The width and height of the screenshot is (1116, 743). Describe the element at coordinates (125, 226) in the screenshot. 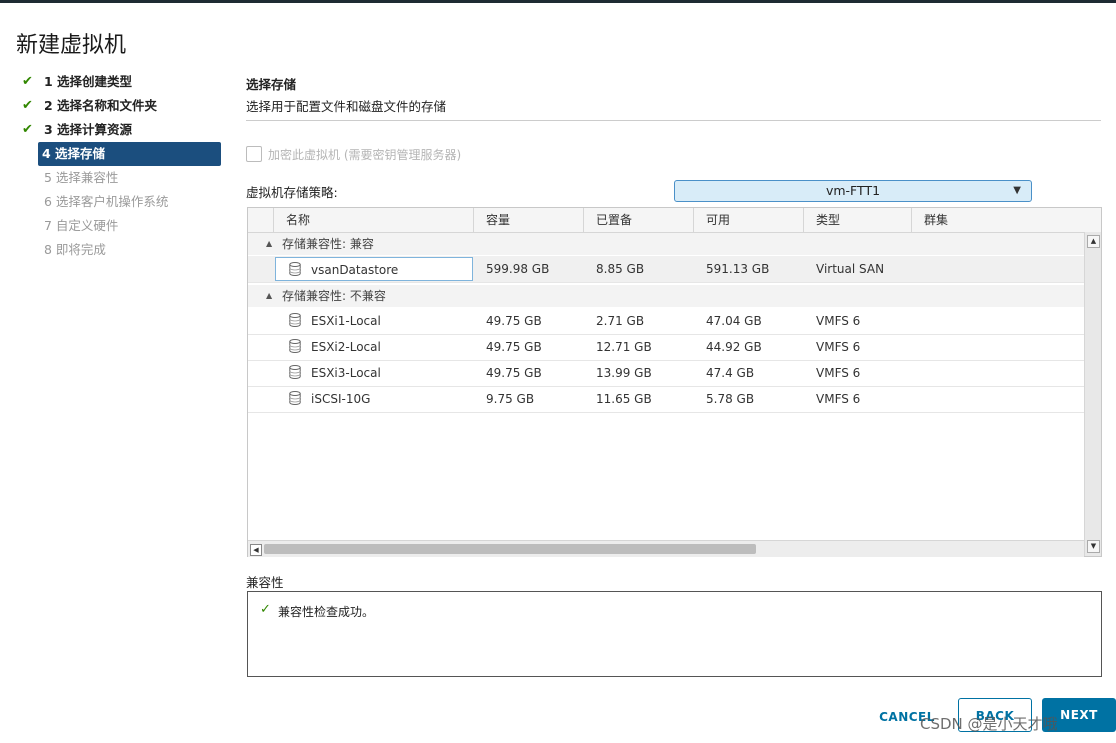

I see `step-7: 7 自定义硬件` at that location.